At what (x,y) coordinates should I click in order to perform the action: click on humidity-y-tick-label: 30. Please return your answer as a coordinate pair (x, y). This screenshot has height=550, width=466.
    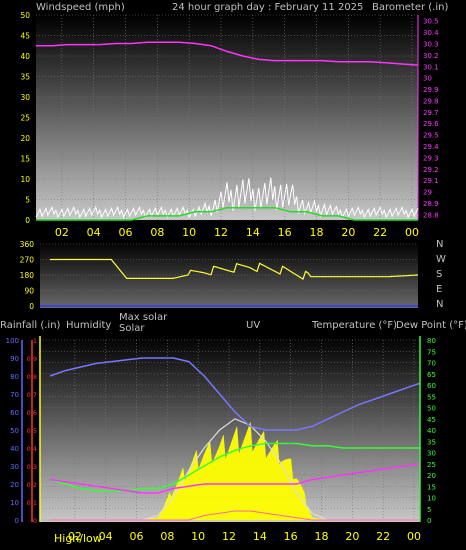
    Looking at the image, I should click on (14, 467).